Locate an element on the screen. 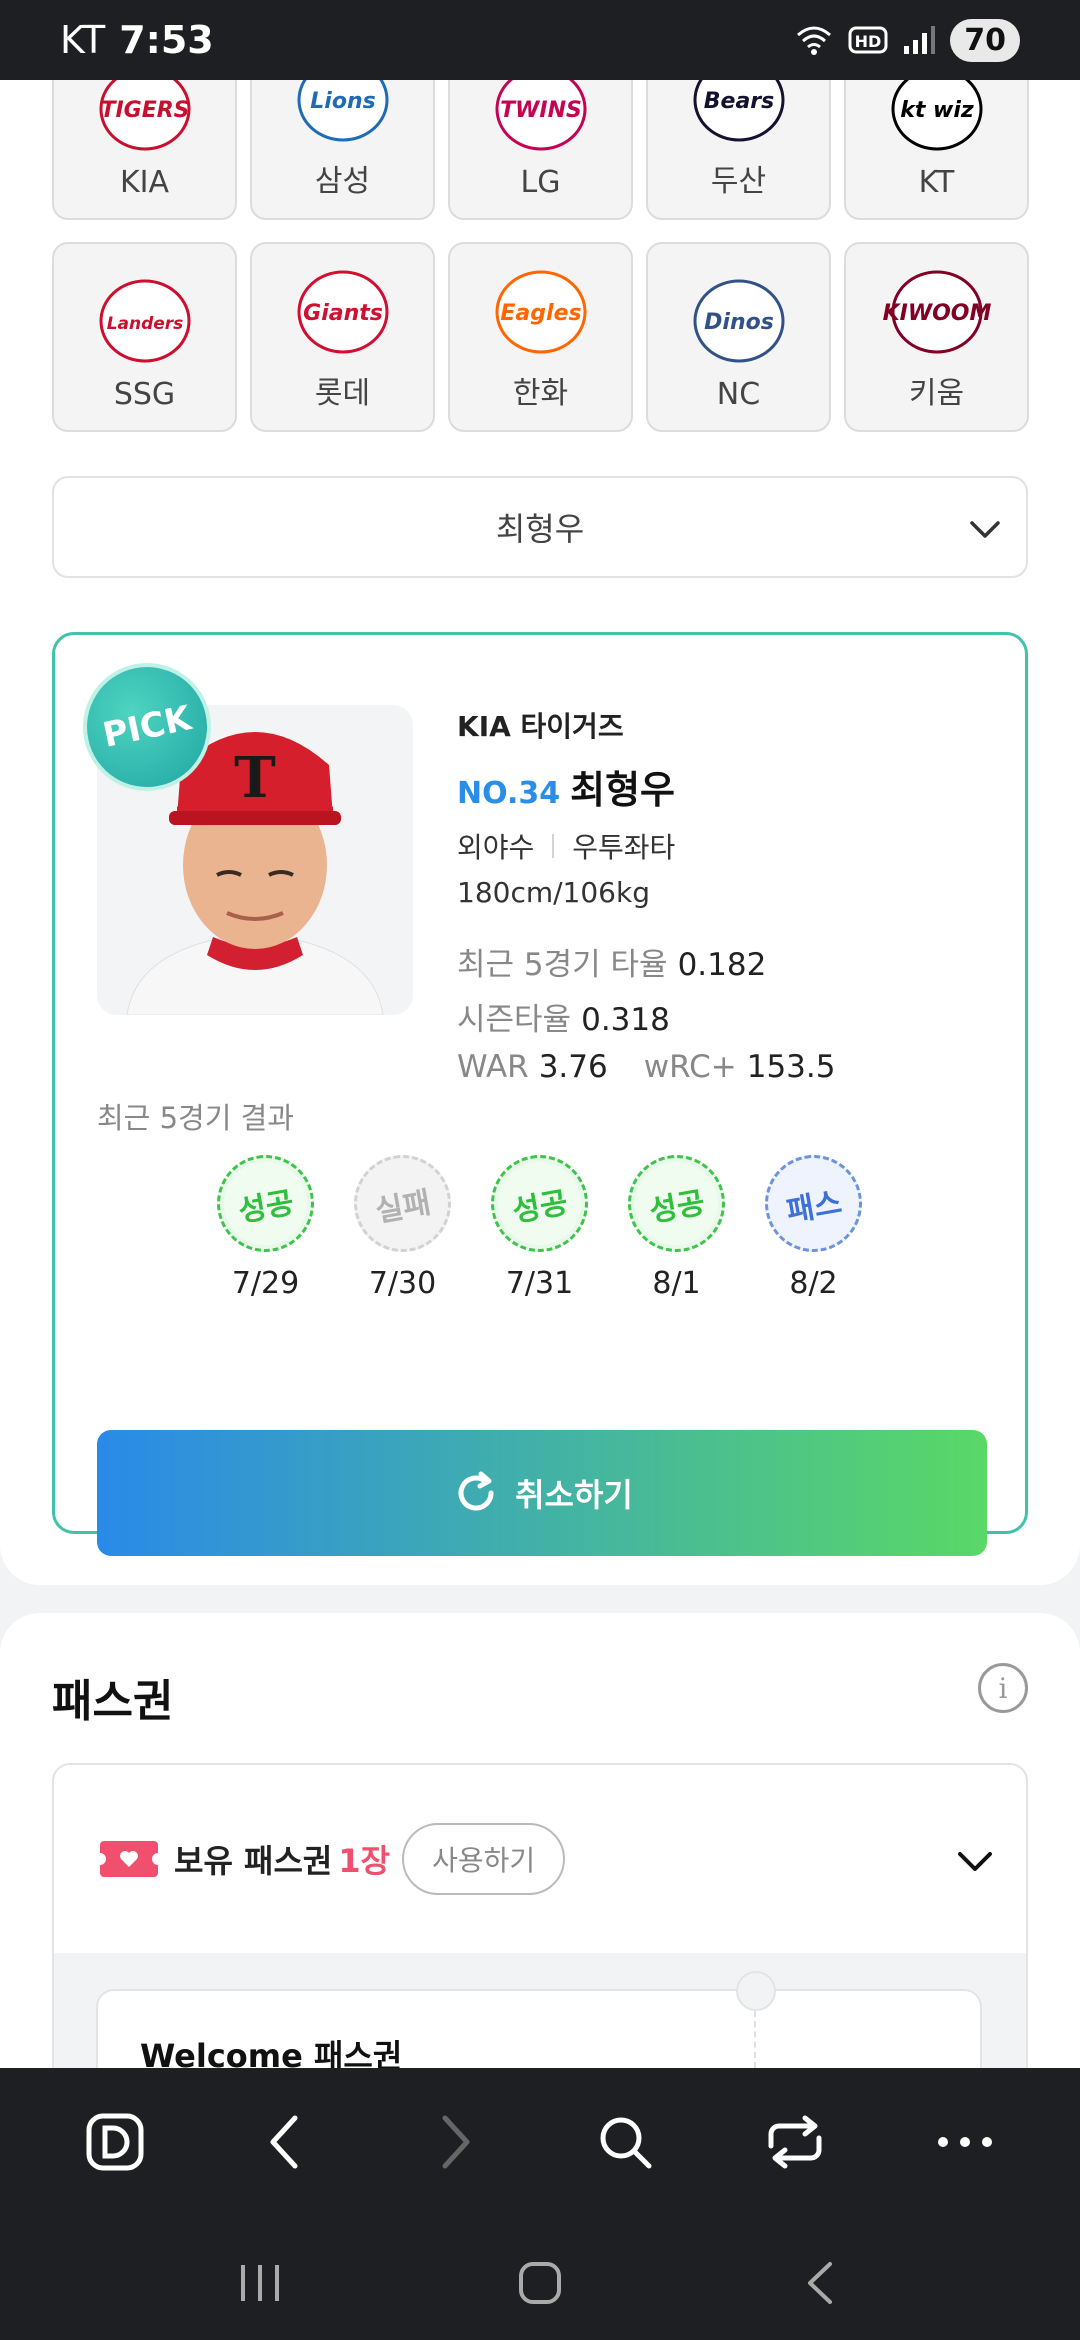 This screenshot has width=1080, height=2340. team-tile: KIWOOM 키움 is located at coordinates (936, 337).